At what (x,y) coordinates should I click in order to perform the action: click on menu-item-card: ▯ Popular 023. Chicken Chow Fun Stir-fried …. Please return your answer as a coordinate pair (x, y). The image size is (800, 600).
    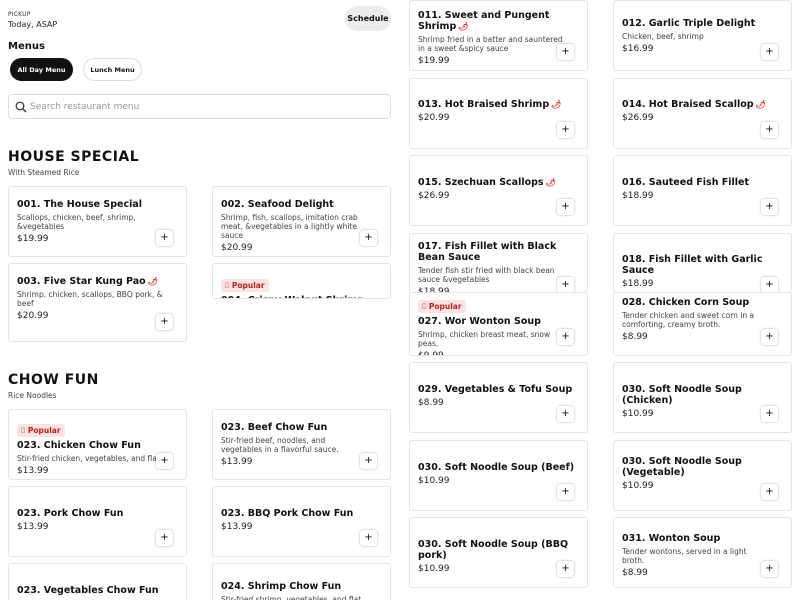
    Looking at the image, I should click on (97, 444).